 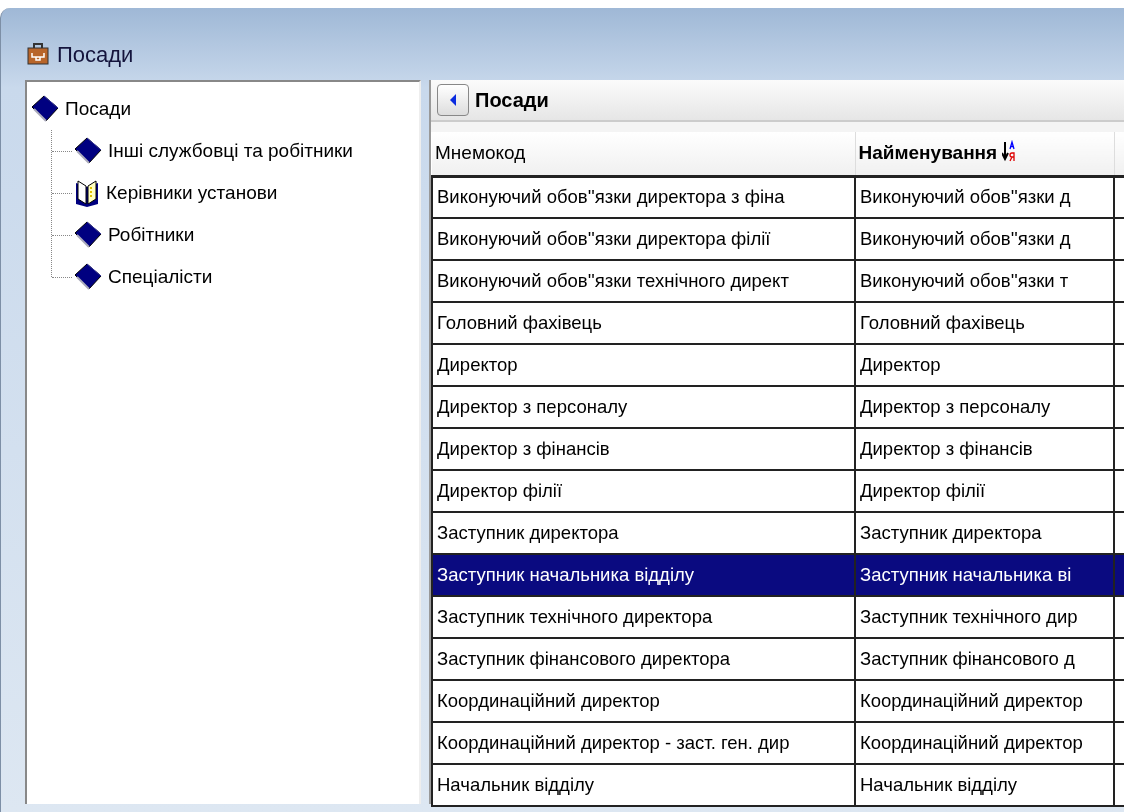 I want to click on window-title: Посади, so click(x=95, y=54).